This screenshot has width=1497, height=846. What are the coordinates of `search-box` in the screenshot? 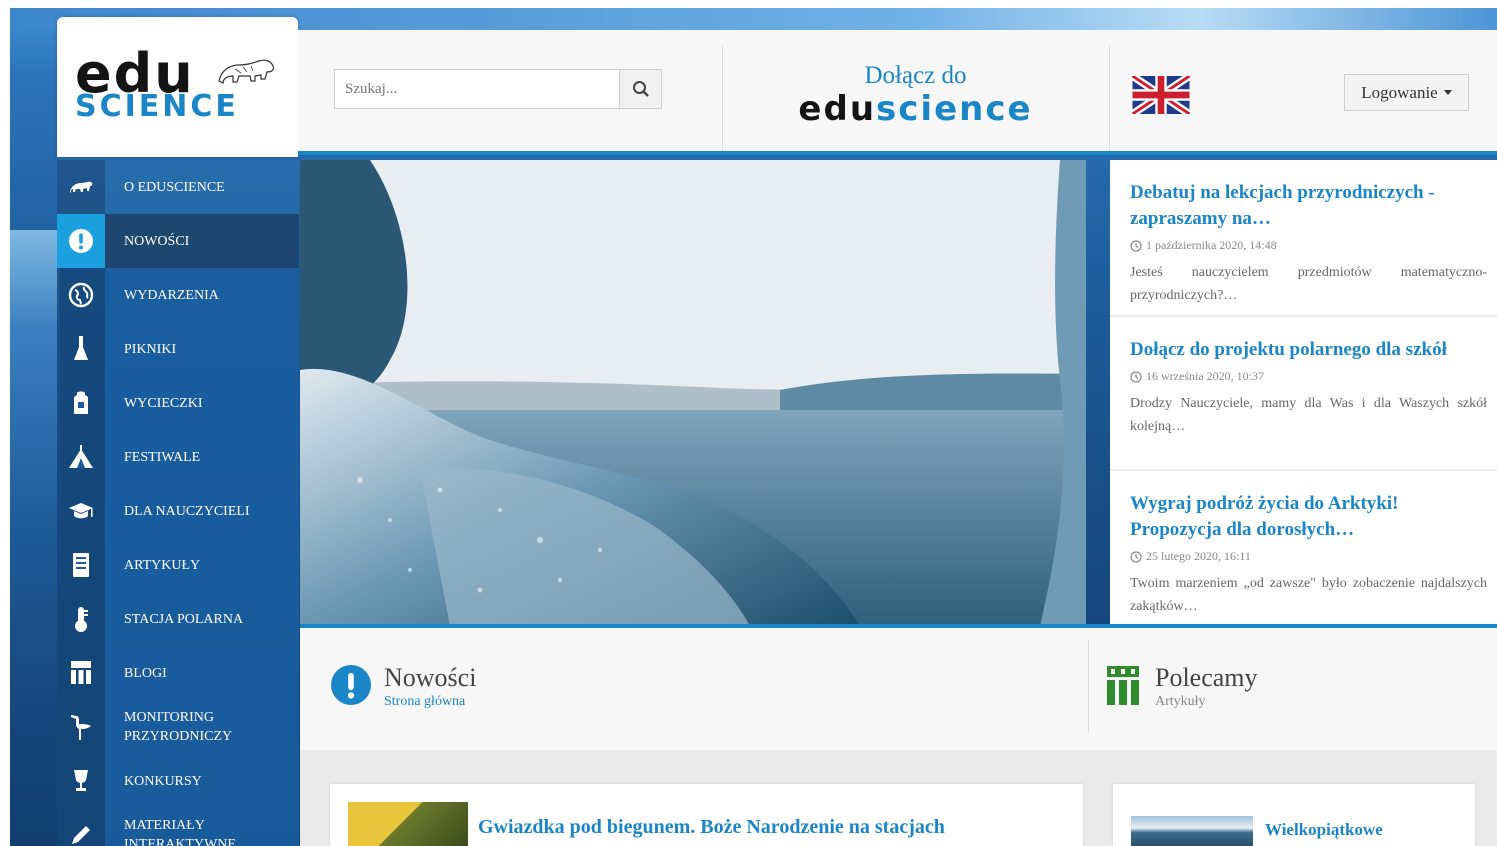 It's located at (498, 89).